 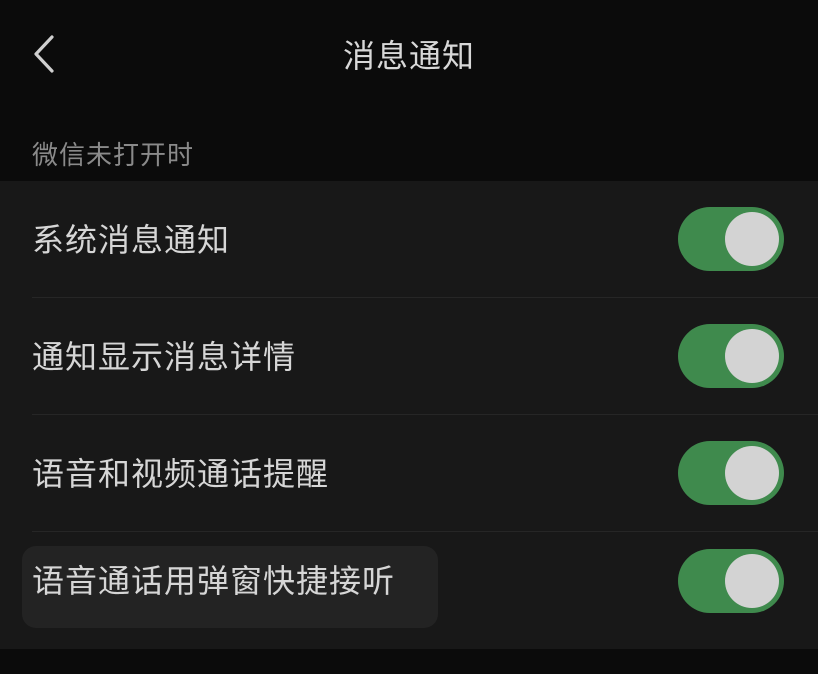 I want to click on setting-label: 语音和视频通话提醒, so click(x=181, y=474).